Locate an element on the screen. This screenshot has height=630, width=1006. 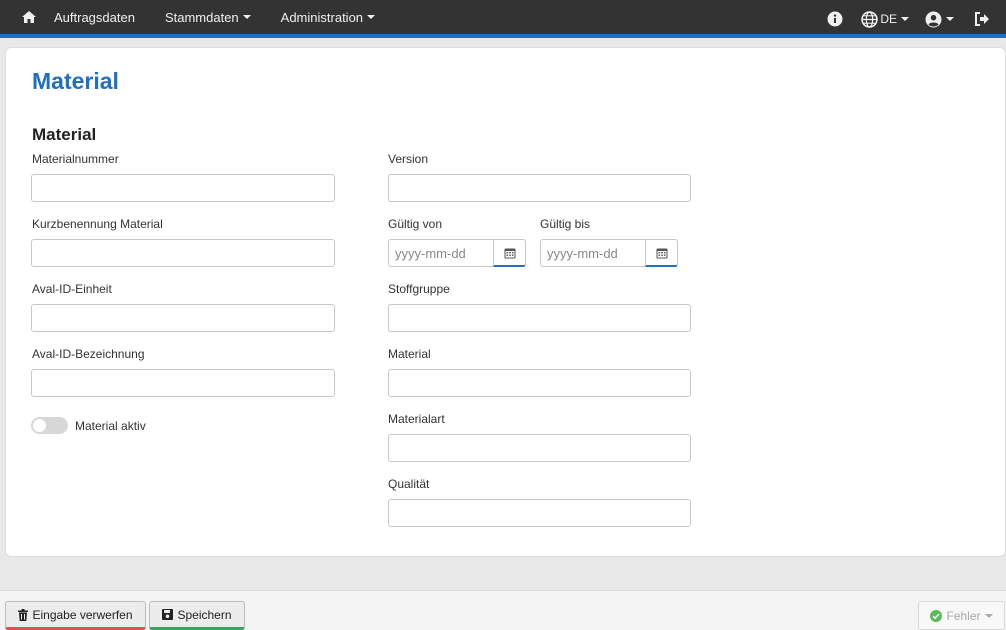
discard-button: Eingabe verwerfen is located at coordinates (75, 615).